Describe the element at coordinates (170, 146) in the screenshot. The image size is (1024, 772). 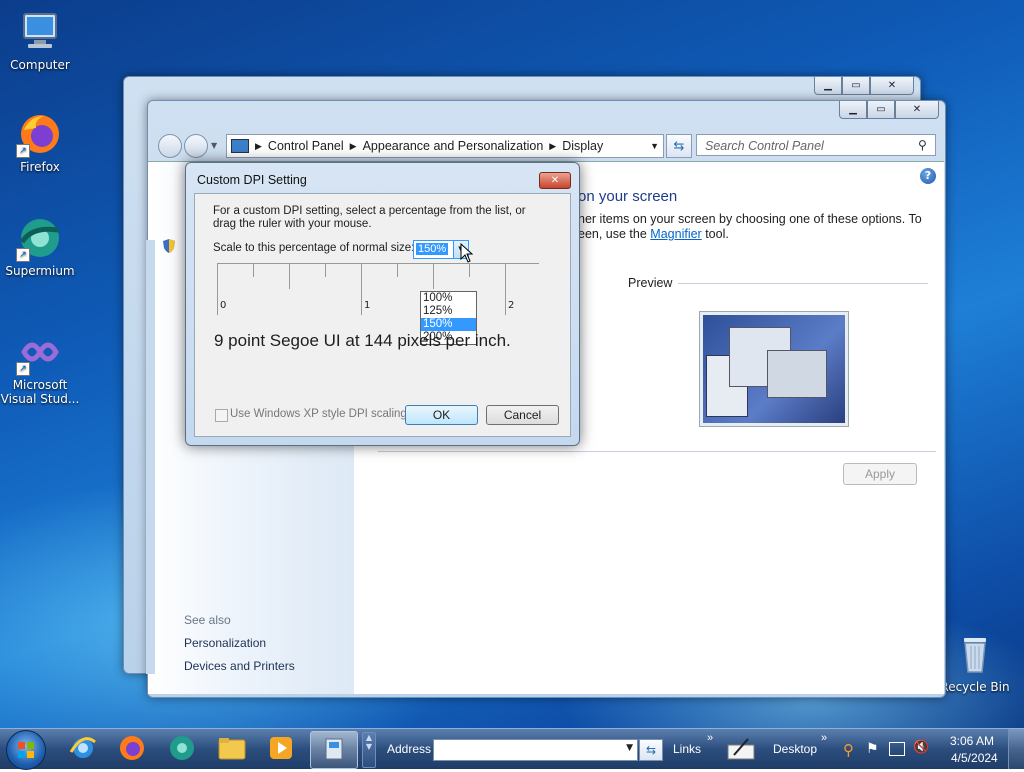
I see `back-button` at that location.